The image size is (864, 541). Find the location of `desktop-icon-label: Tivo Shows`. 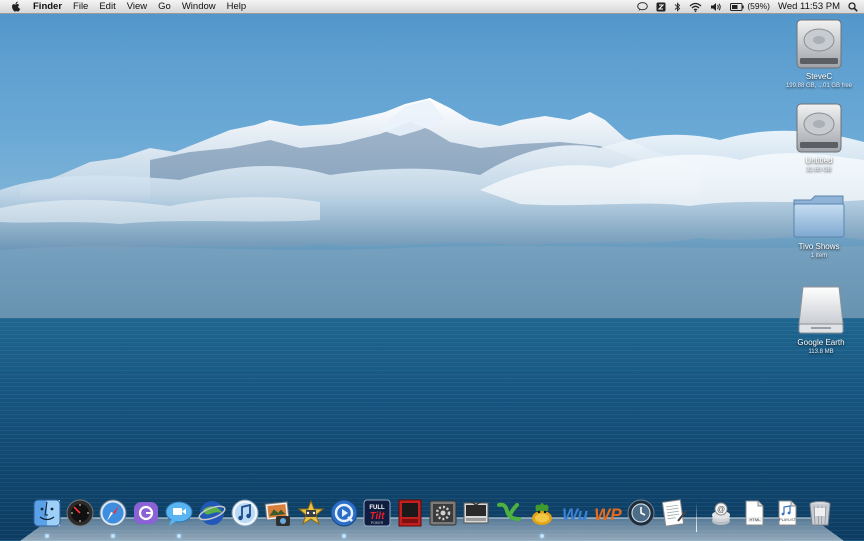

desktop-icon-label: Tivo Shows is located at coordinates (819, 246).